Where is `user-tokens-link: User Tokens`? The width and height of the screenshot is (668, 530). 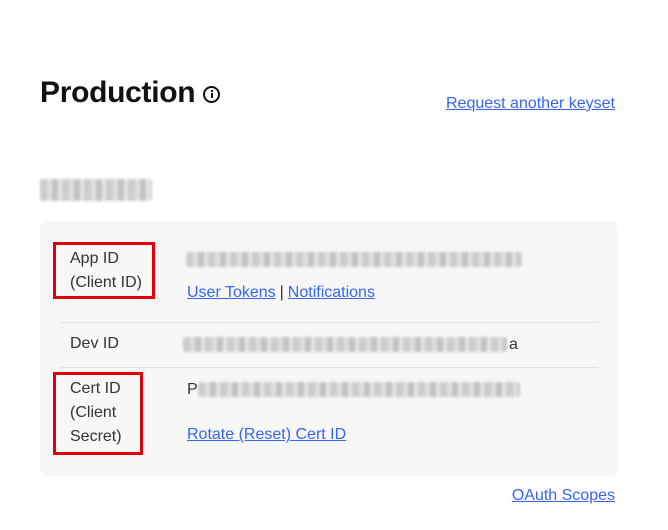
user-tokens-link: User Tokens is located at coordinates (231, 292).